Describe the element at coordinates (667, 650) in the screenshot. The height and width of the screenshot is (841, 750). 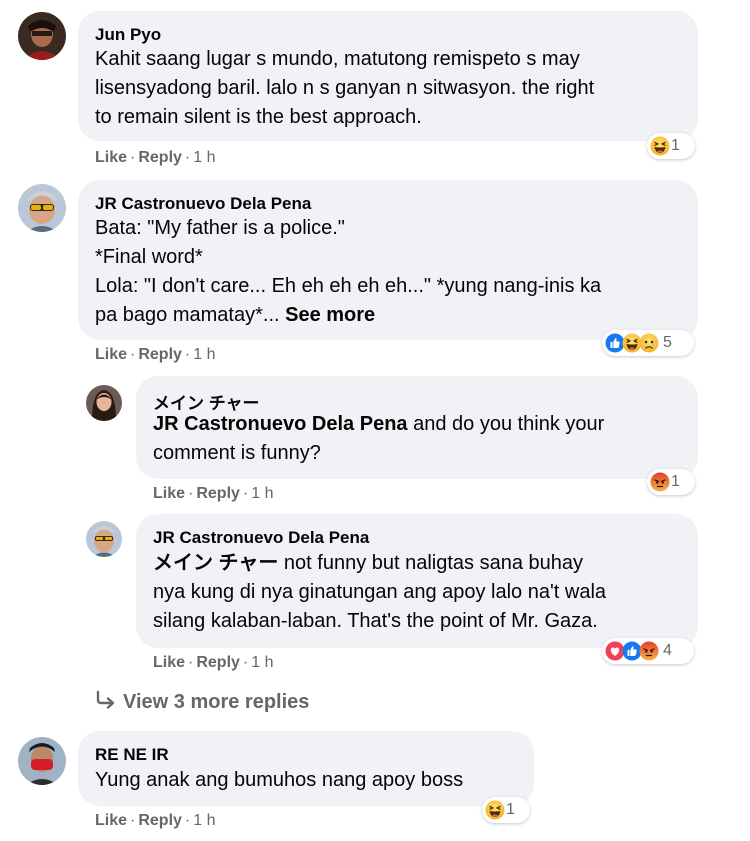
I see `reaction-count: 4` at that location.